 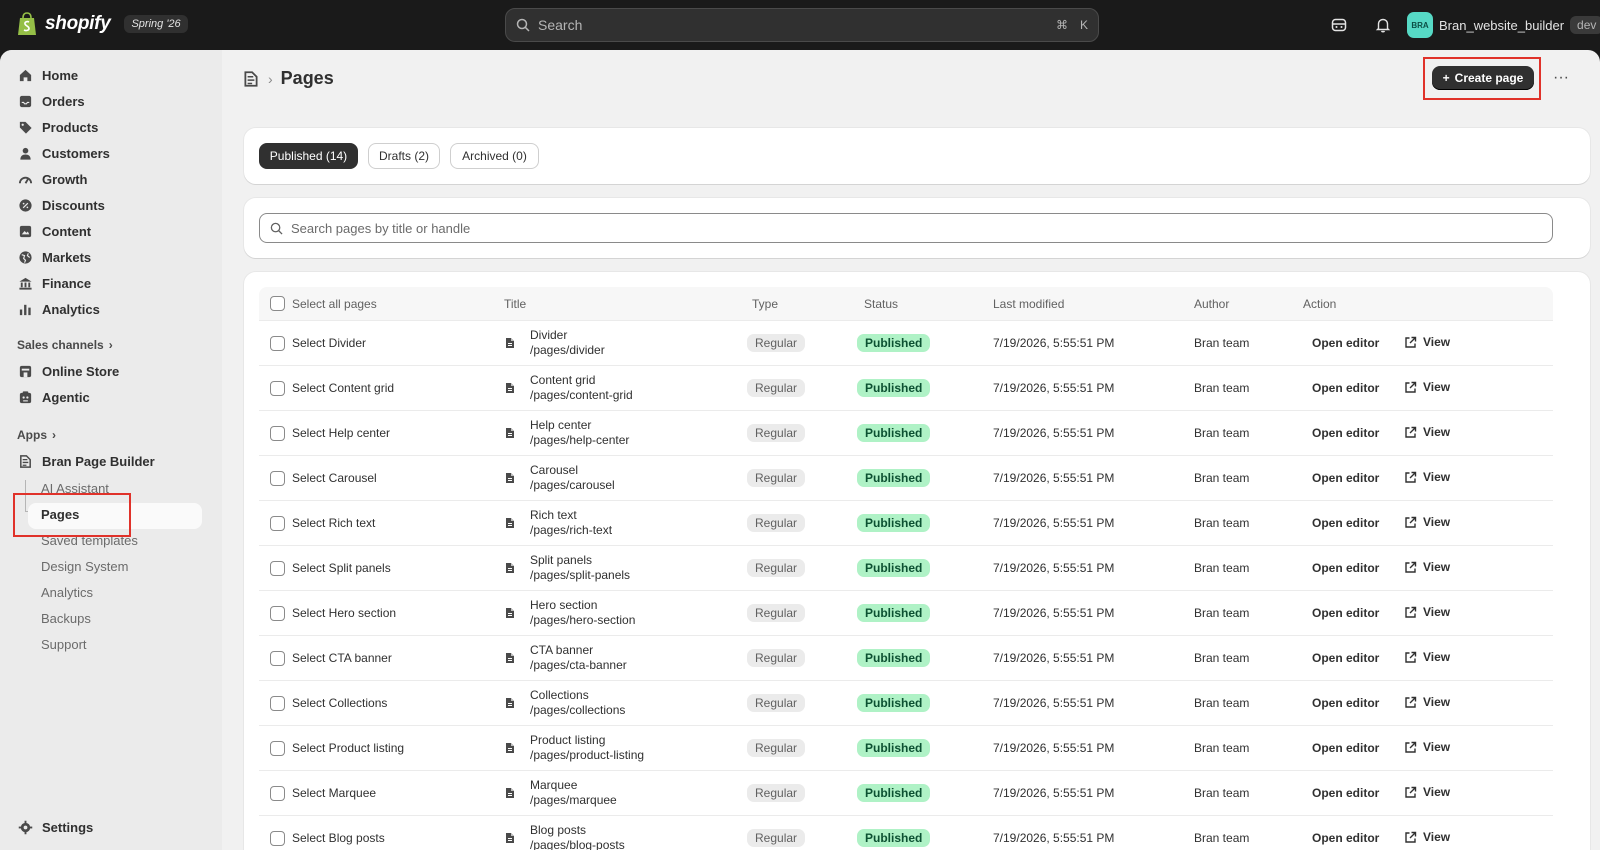 I want to click on sidebar-item-customers: Customers, so click(x=107, y=153).